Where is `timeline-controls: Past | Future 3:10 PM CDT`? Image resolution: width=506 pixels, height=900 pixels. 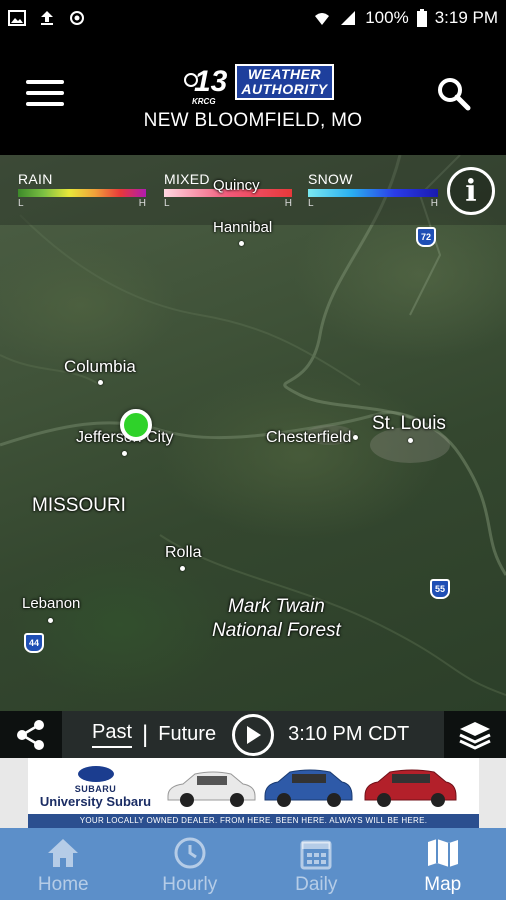
timeline-controls: Past | Future 3:10 PM CDT is located at coordinates (253, 734).